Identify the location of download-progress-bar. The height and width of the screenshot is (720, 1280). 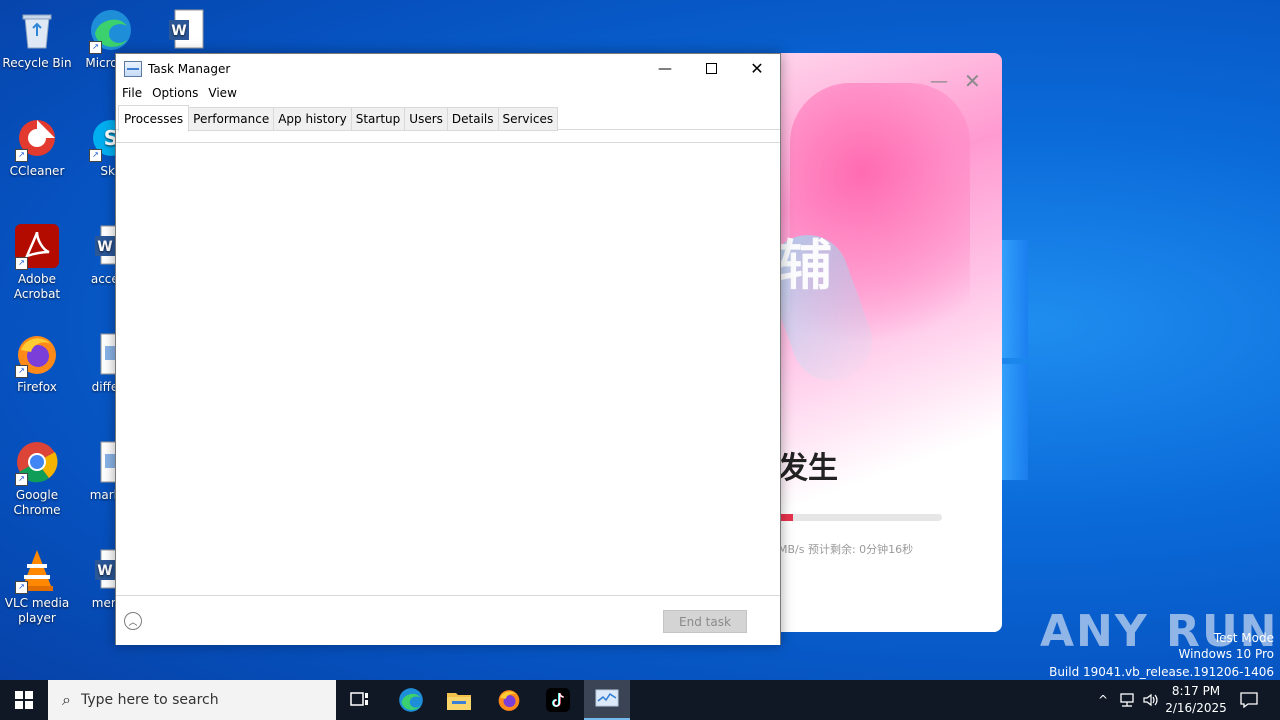
(859, 517).